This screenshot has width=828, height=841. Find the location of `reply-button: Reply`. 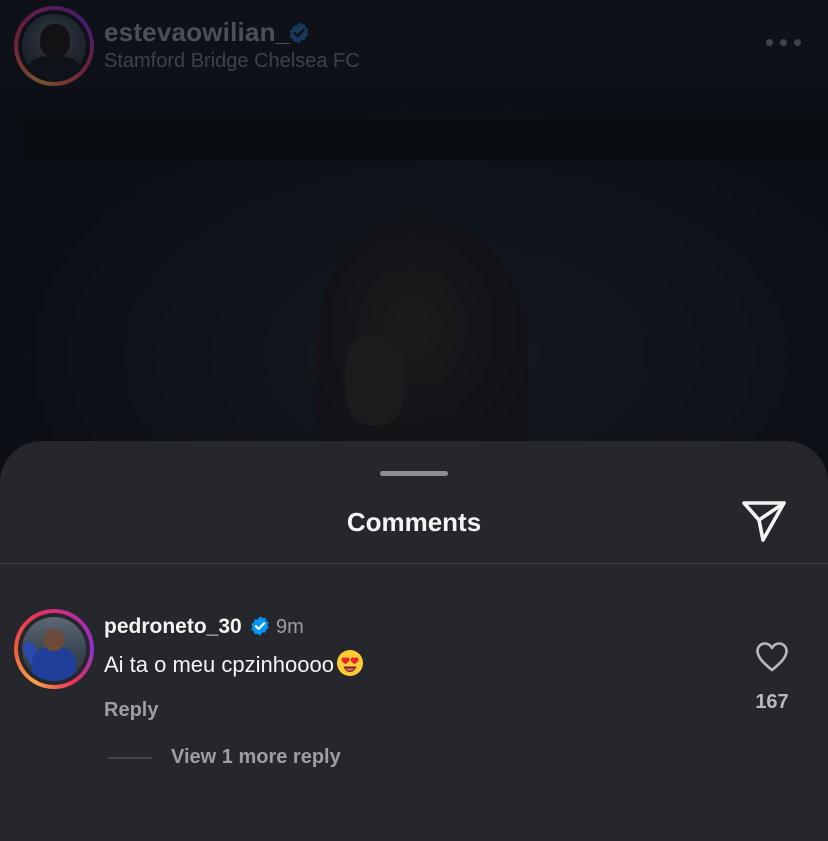

reply-button: Reply is located at coordinates (131, 710).